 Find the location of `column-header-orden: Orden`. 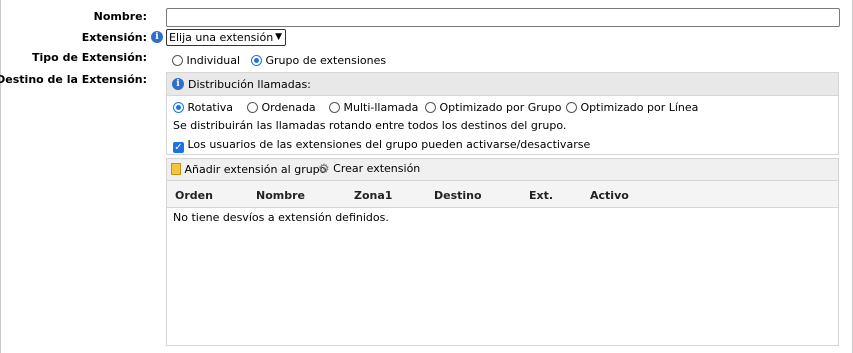

column-header-orden: Orden is located at coordinates (194, 195).